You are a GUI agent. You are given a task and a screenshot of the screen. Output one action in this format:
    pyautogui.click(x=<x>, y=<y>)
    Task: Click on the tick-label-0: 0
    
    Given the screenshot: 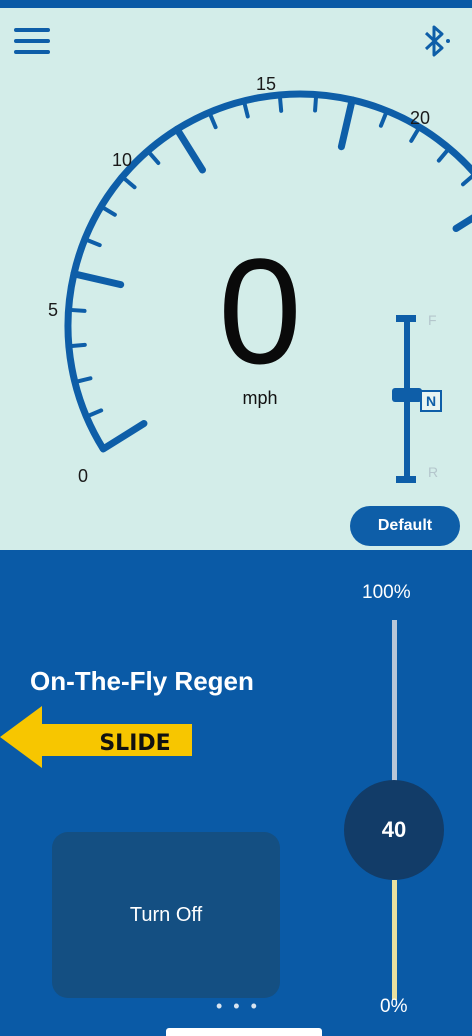 What is the action you would take?
    pyautogui.click(x=83, y=476)
    